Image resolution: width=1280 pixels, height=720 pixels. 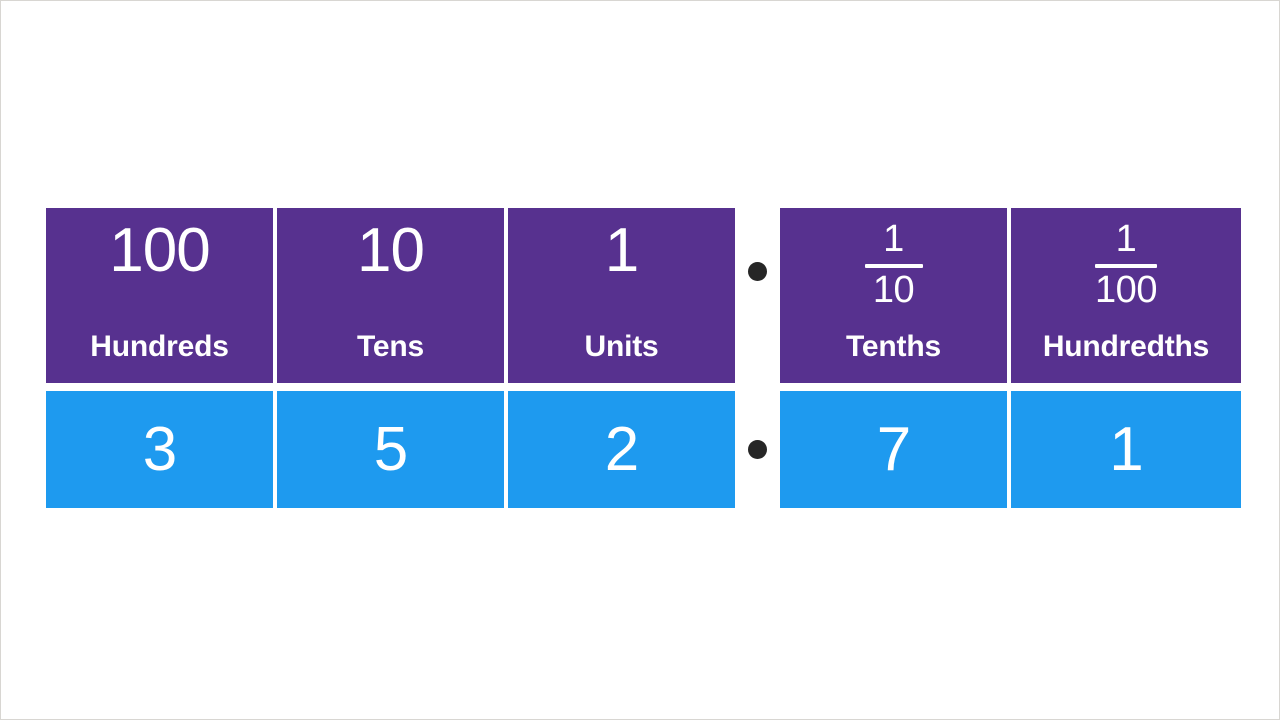 I want to click on header-cell-hundreds: 100 Hundreds, so click(x=159, y=295).